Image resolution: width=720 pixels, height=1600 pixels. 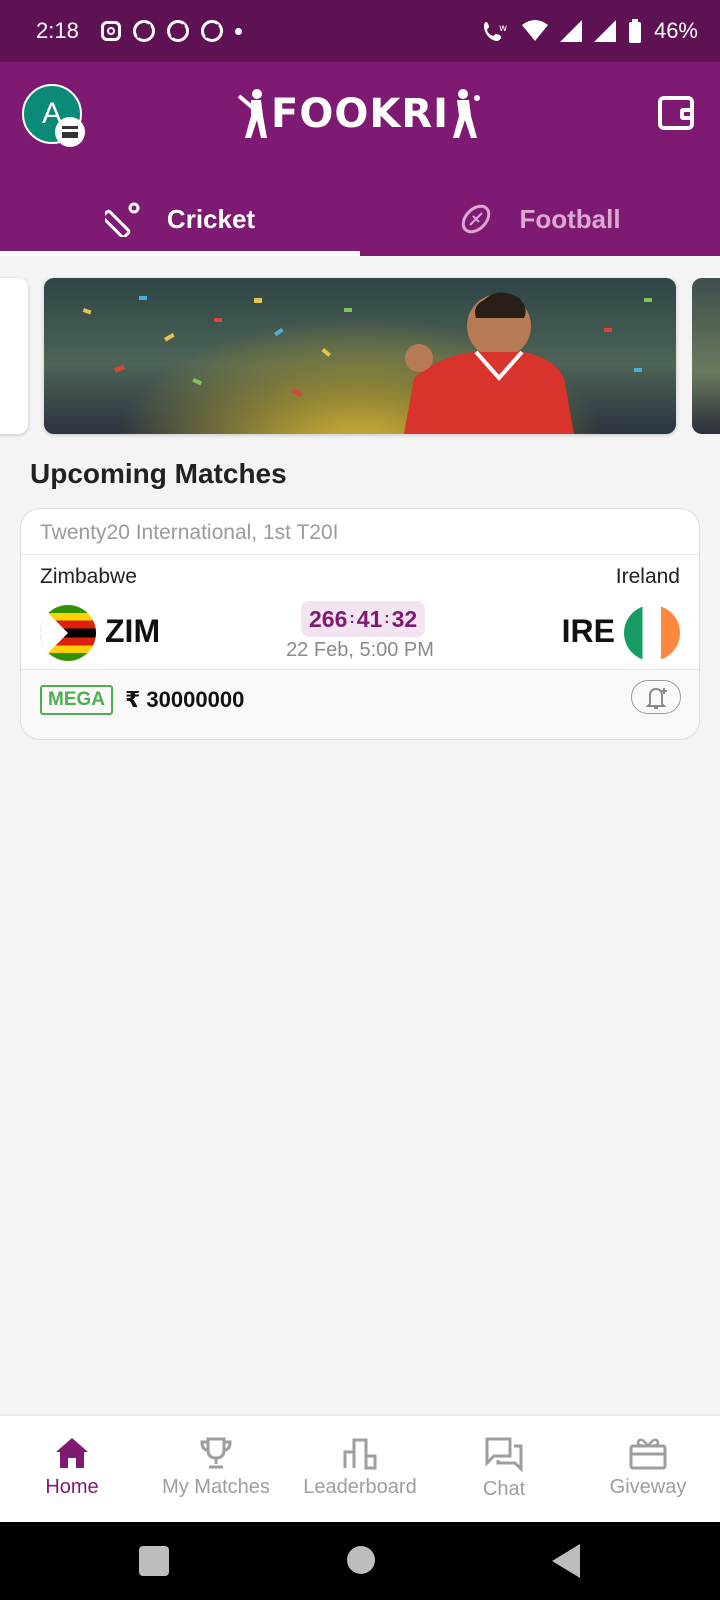 What do you see at coordinates (252, 113) in the screenshot?
I see `batsman-icon` at bounding box center [252, 113].